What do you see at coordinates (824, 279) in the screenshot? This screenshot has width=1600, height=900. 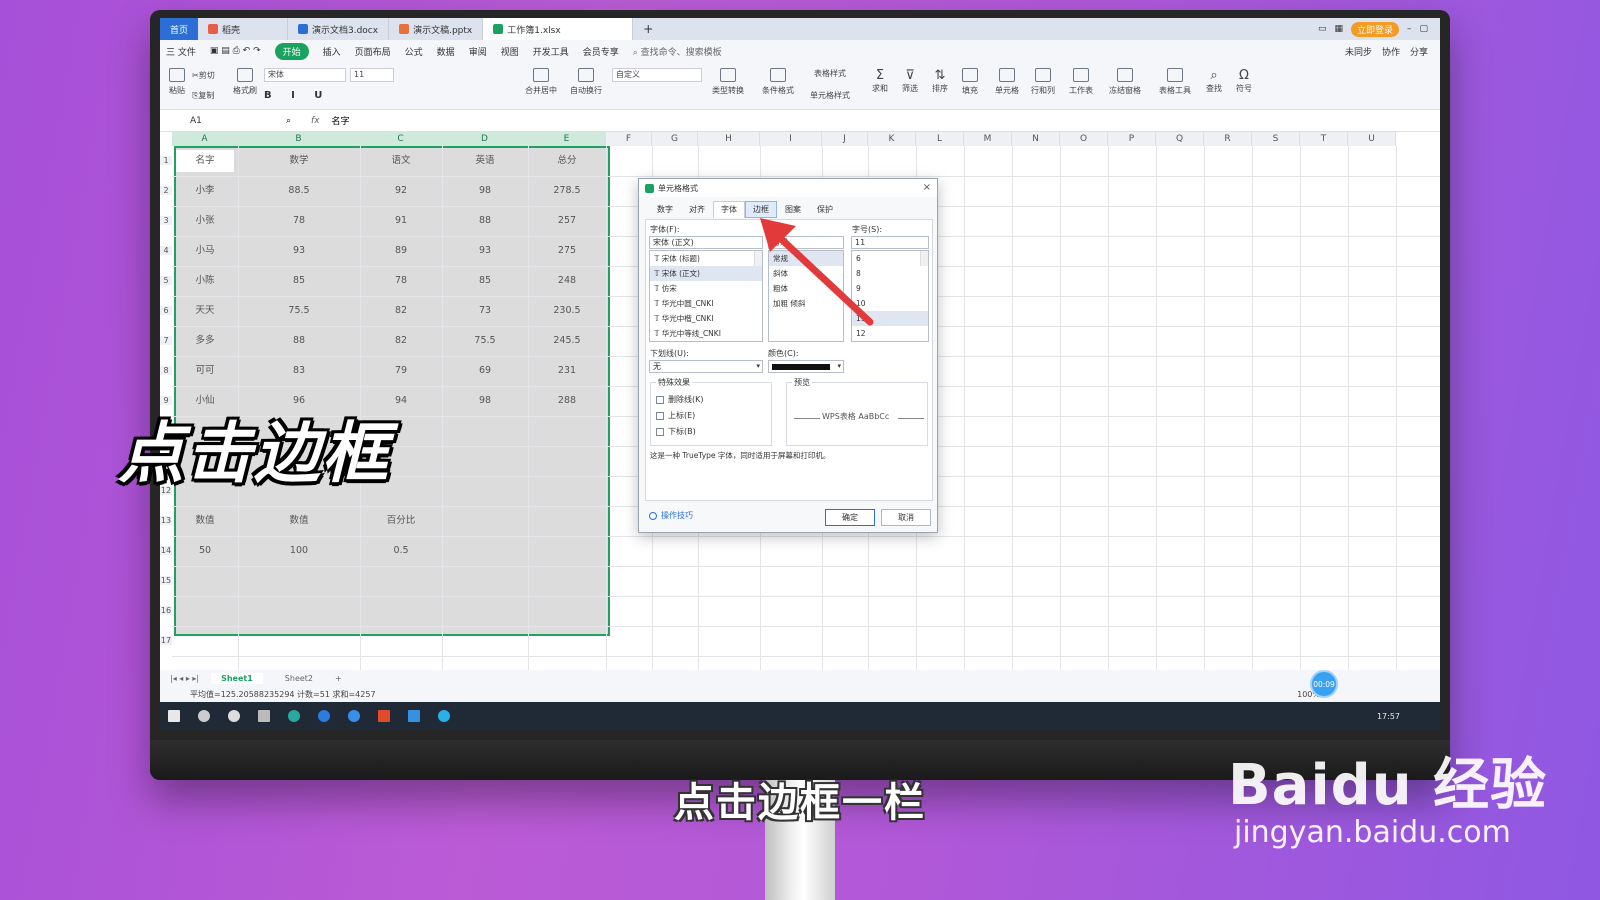 I see `arrow-shaft` at bounding box center [824, 279].